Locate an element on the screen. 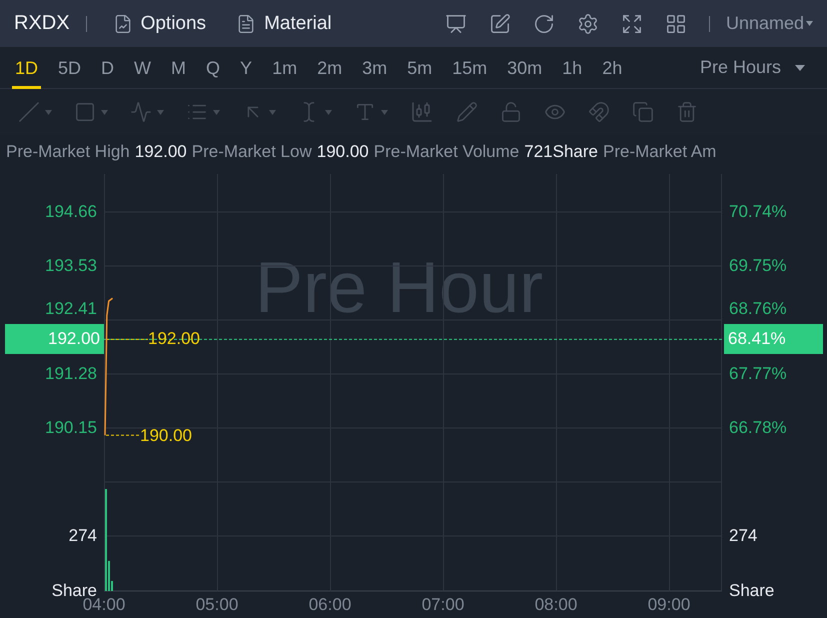 The image size is (827, 618). document-icon is located at coordinates (246, 24).